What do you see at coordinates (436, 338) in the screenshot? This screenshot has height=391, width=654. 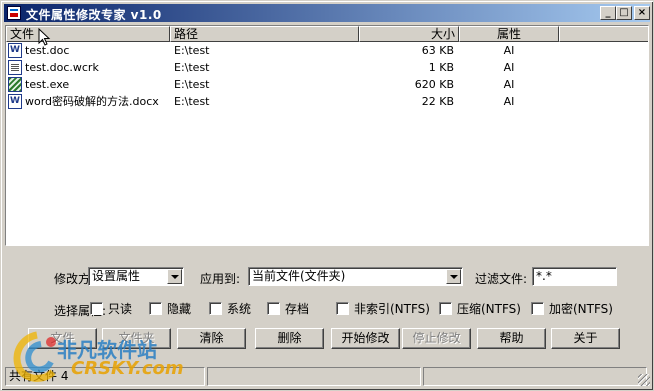 I see `stop-modify-button: 停止修改` at bounding box center [436, 338].